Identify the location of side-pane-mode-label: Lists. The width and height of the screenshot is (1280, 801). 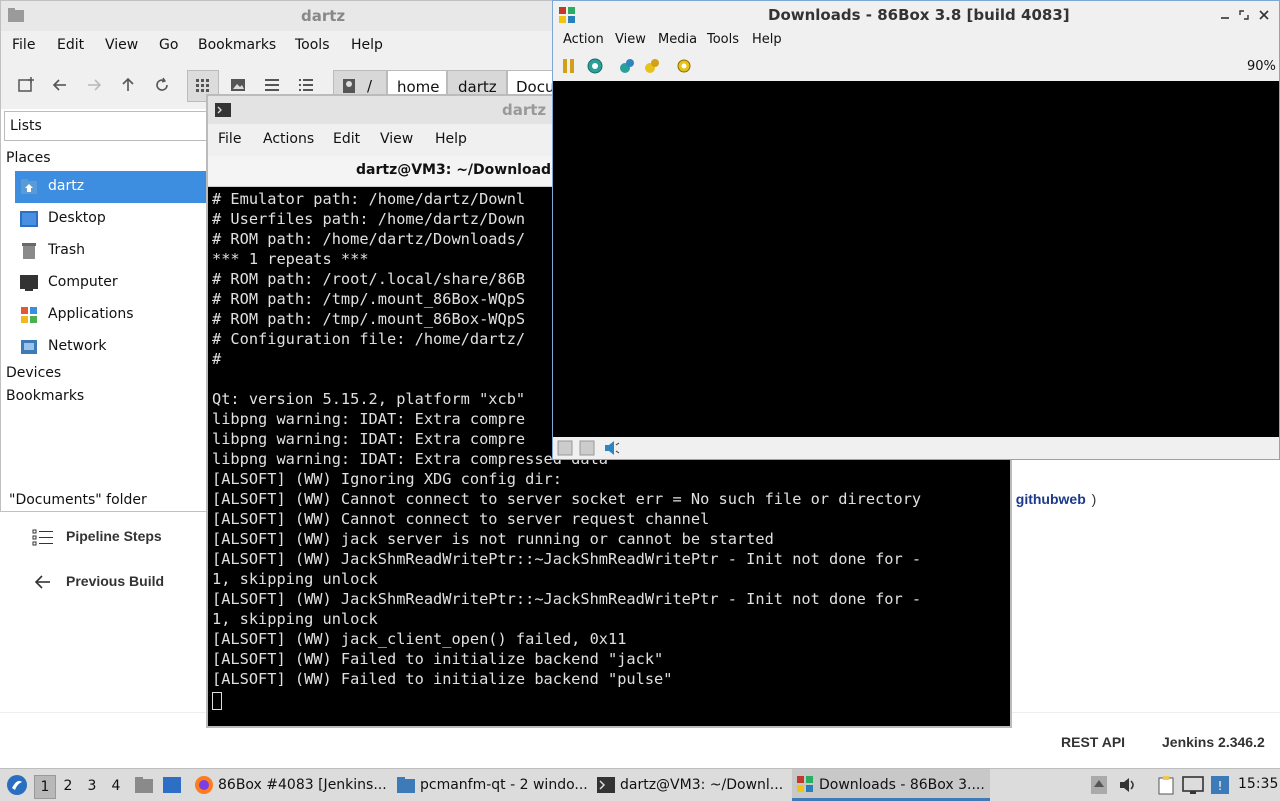
(26, 126).